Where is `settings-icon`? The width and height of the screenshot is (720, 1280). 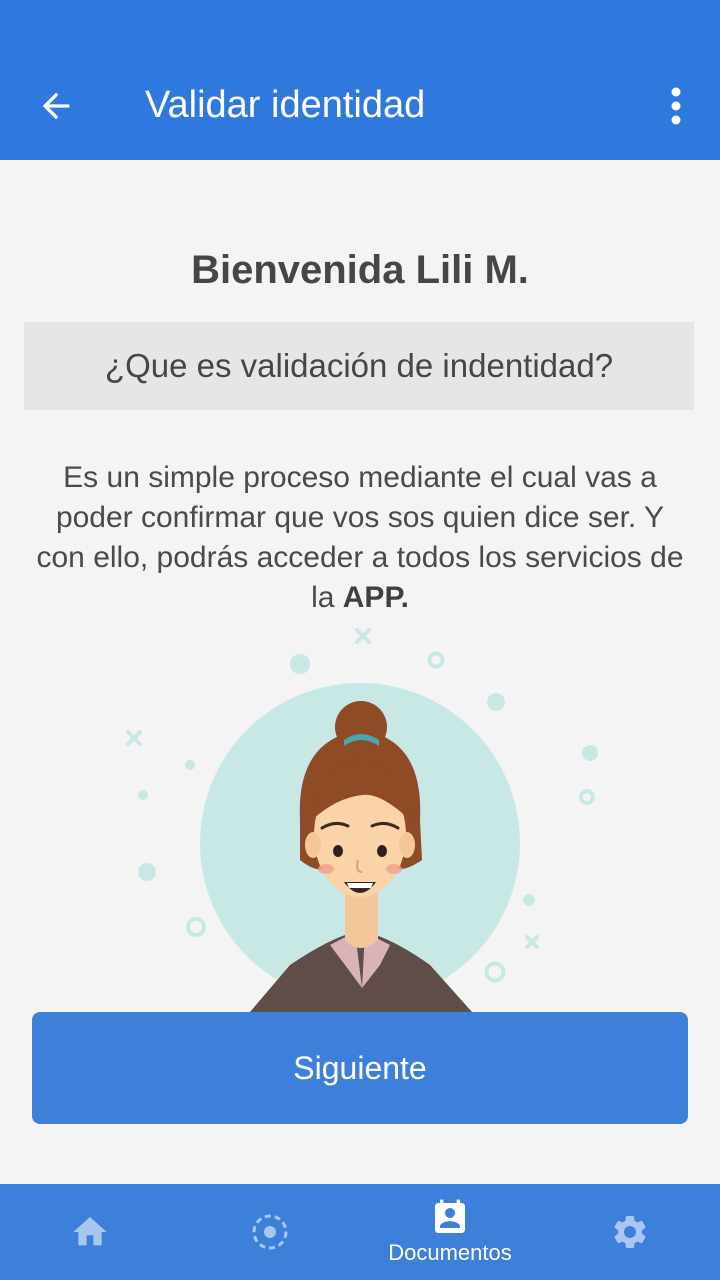
settings-icon is located at coordinates (630, 1232).